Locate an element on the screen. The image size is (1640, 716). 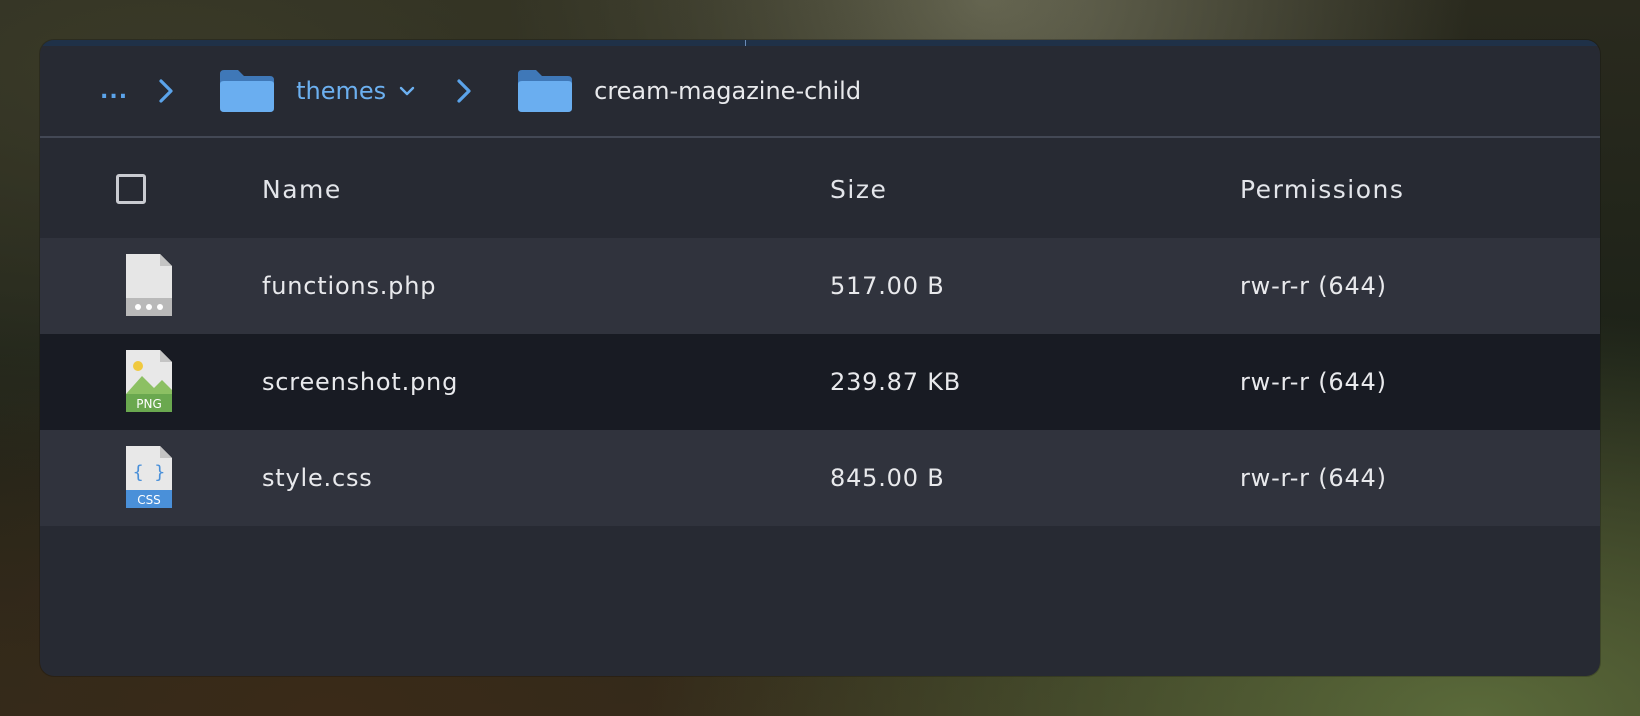
breadcrumb-current-folder: cream-magazine-child is located at coordinates (728, 91).